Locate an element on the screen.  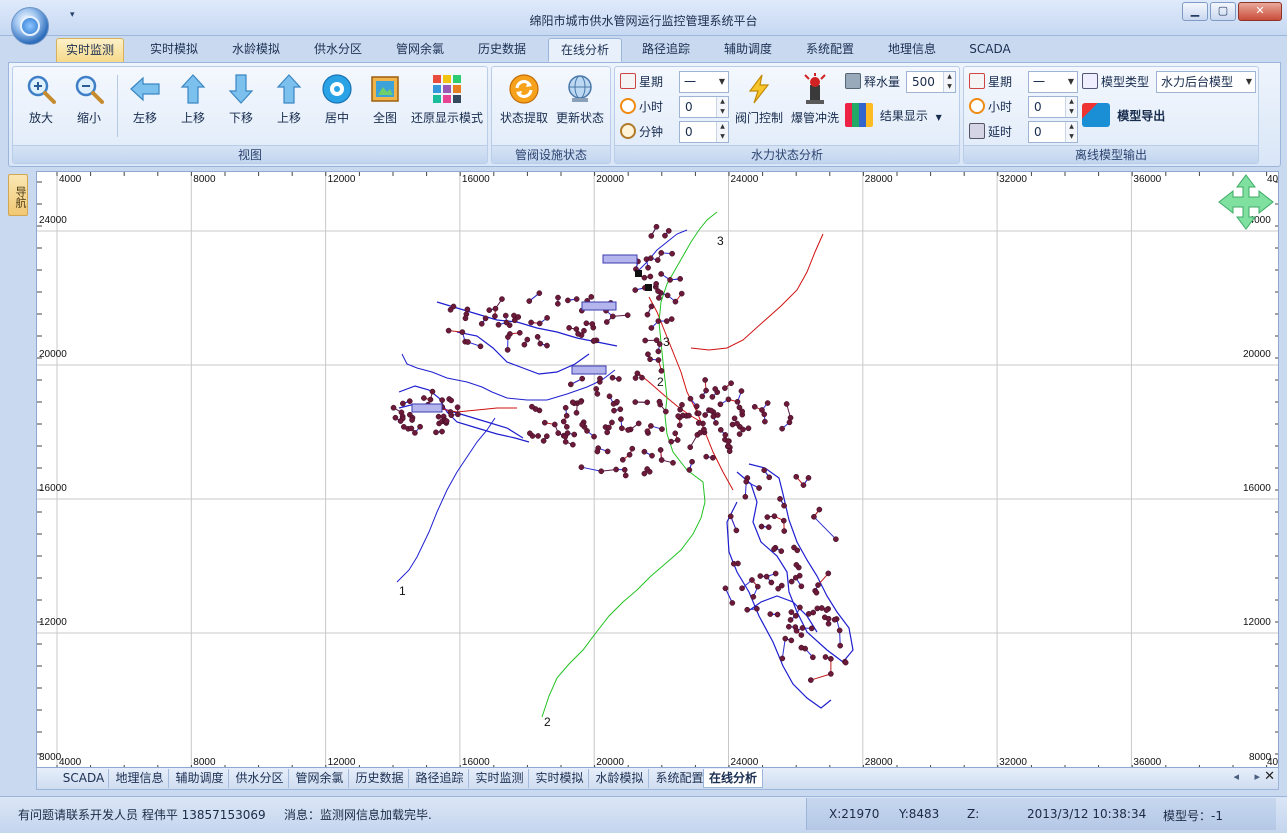
extract-status-button: 状态提取 is located at coordinates (524, 101).